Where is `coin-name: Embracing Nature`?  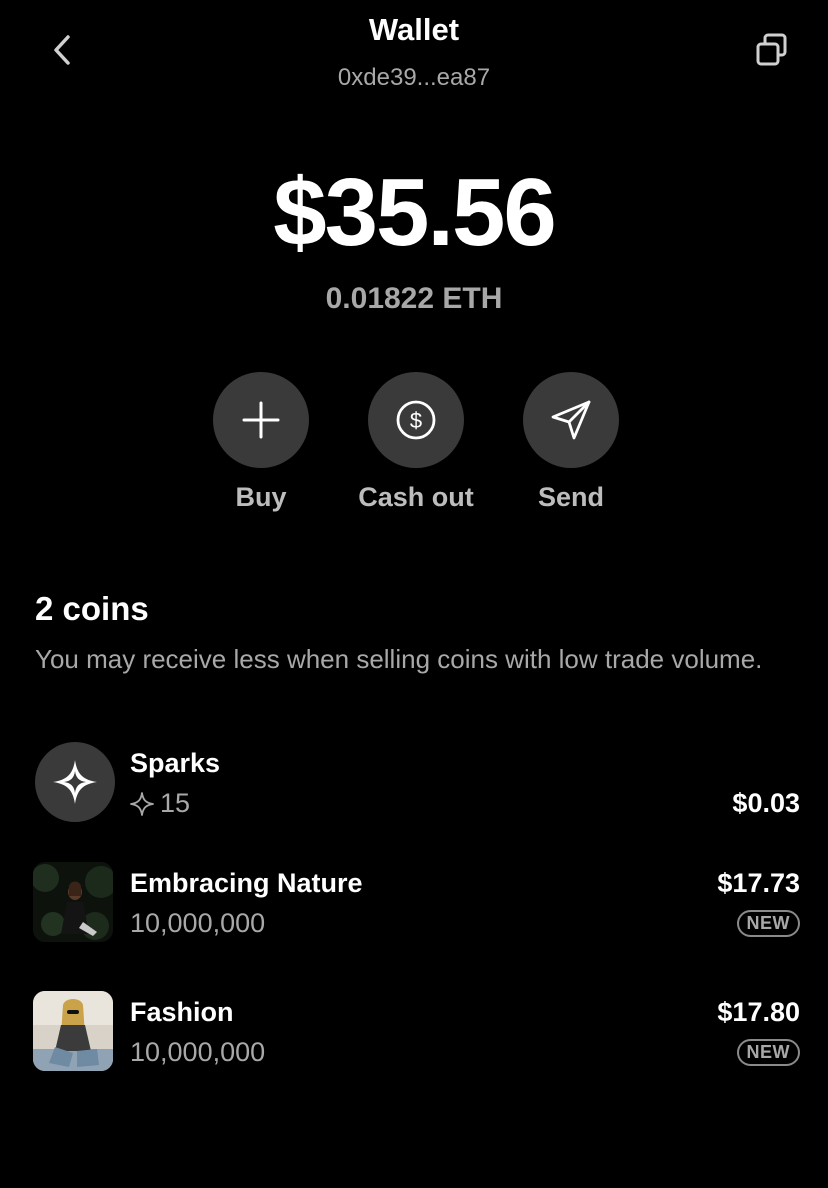 coin-name: Embracing Nature is located at coordinates (246, 883).